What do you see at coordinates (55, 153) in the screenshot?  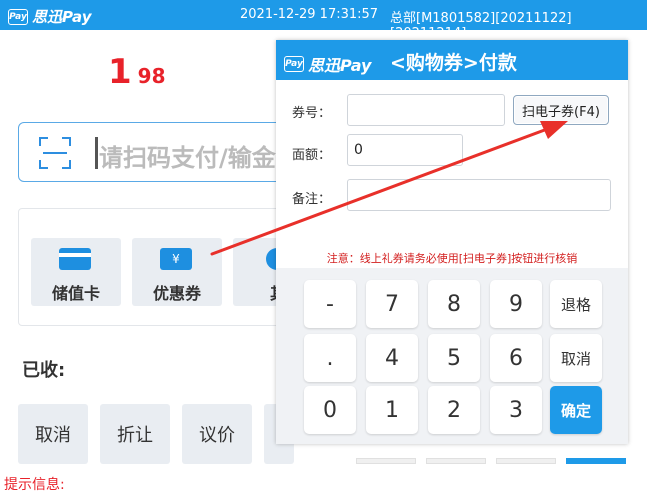 I see `scan-icon` at bounding box center [55, 153].